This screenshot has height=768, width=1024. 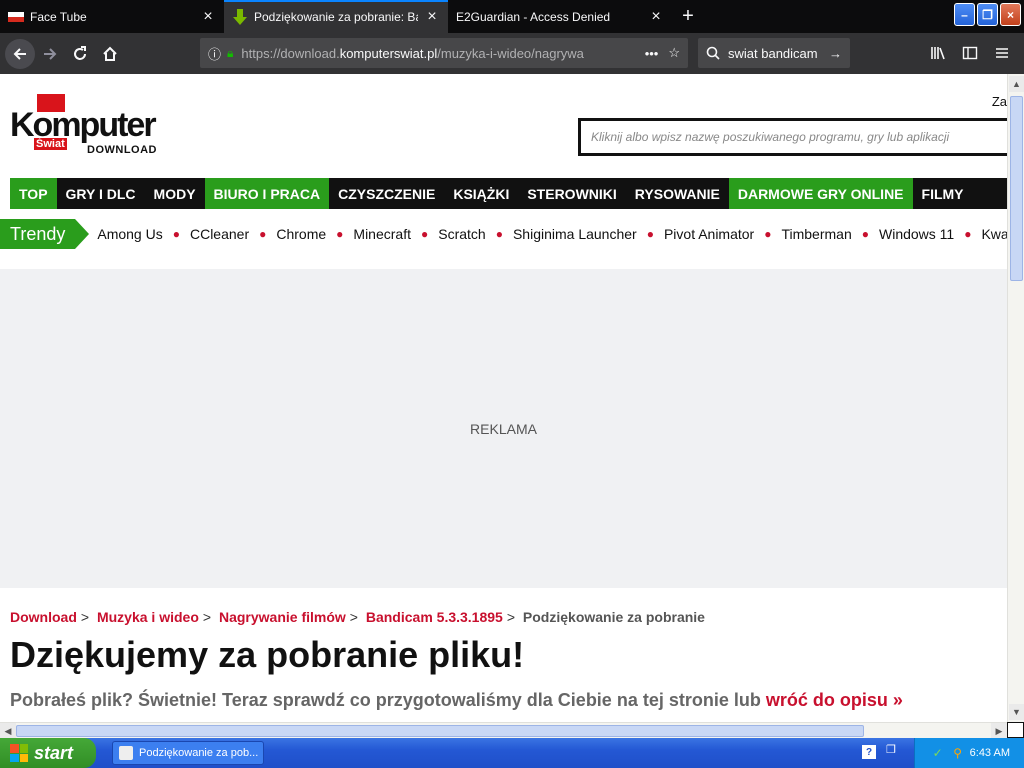 What do you see at coordinates (1016, 188) in the screenshot?
I see `vertical-scroll-thumb` at bounding box center [1016, 188].